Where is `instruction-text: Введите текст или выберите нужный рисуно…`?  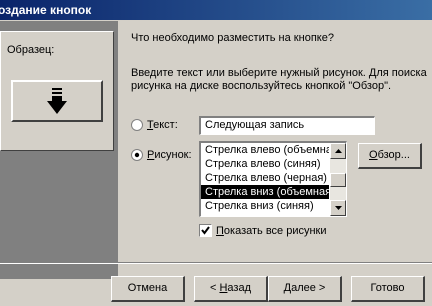 instruction-text: Введите текст или выберите нужный рисуно… is located at coordinates (279, 79).